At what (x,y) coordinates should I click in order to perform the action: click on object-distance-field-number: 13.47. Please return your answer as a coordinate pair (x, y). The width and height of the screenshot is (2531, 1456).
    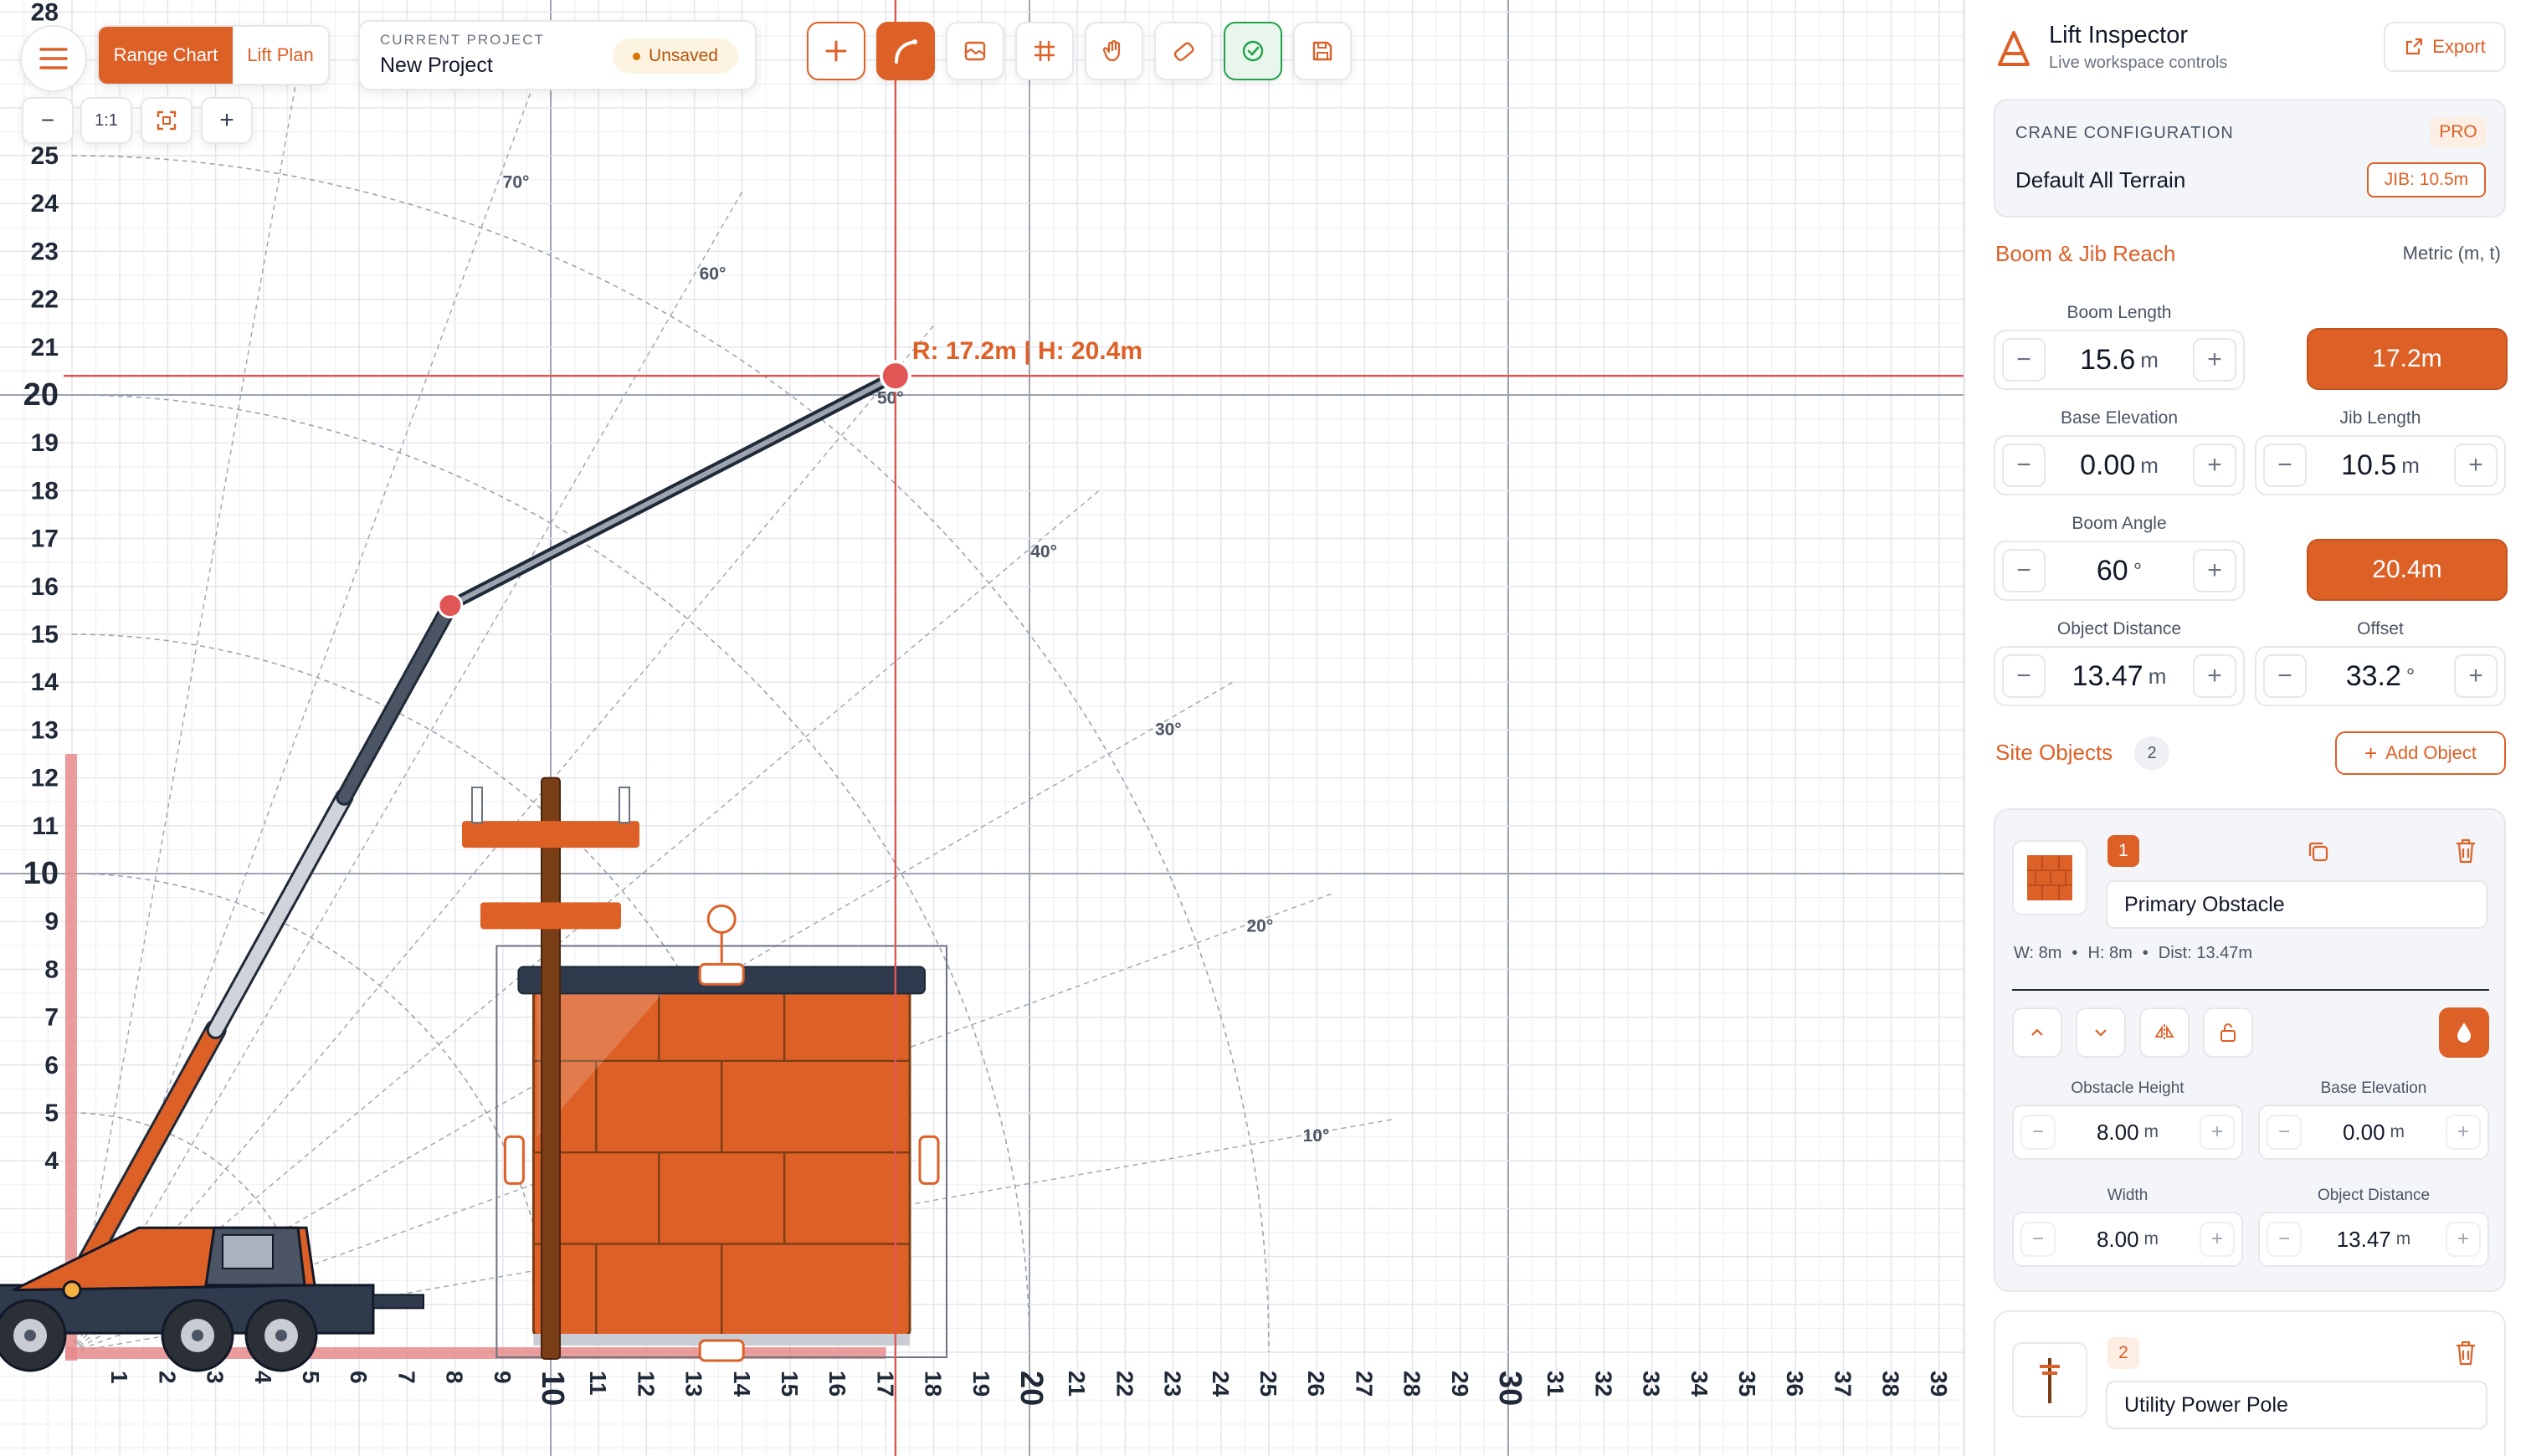
    Looking at the image, I should click on (2363, 1239).